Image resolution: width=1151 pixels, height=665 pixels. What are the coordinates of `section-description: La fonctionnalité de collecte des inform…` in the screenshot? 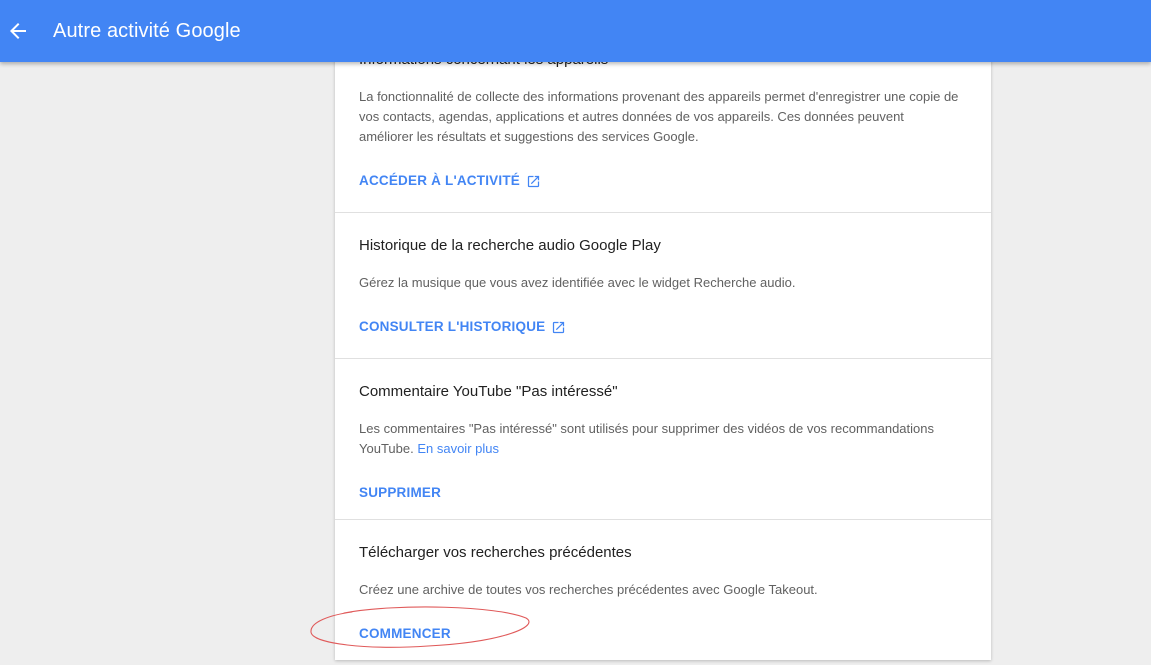 It's located at (659, 116).